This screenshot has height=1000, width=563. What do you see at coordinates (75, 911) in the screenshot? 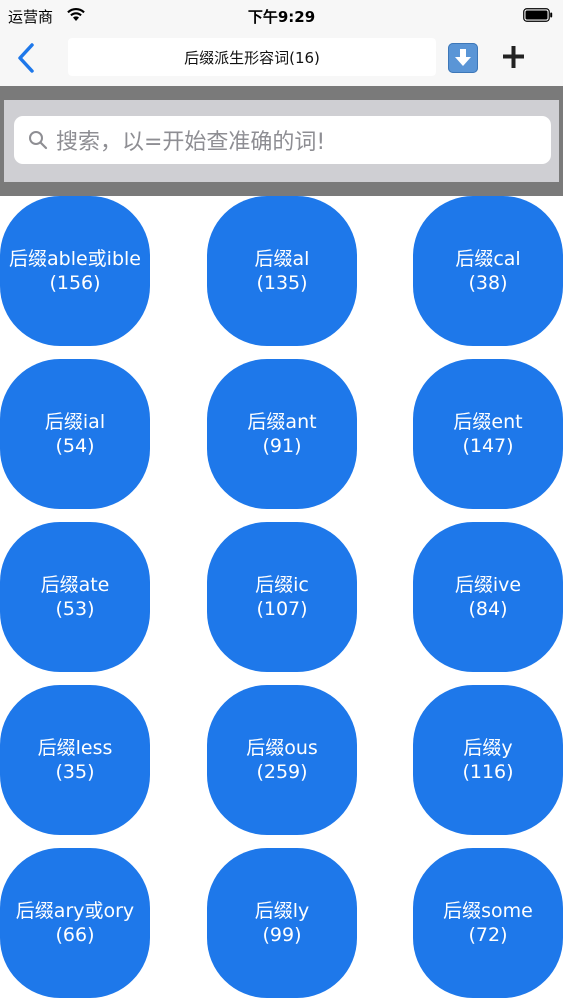
I see `suffix-label: 后缀ary或ory` at bounding box center [75, 911].